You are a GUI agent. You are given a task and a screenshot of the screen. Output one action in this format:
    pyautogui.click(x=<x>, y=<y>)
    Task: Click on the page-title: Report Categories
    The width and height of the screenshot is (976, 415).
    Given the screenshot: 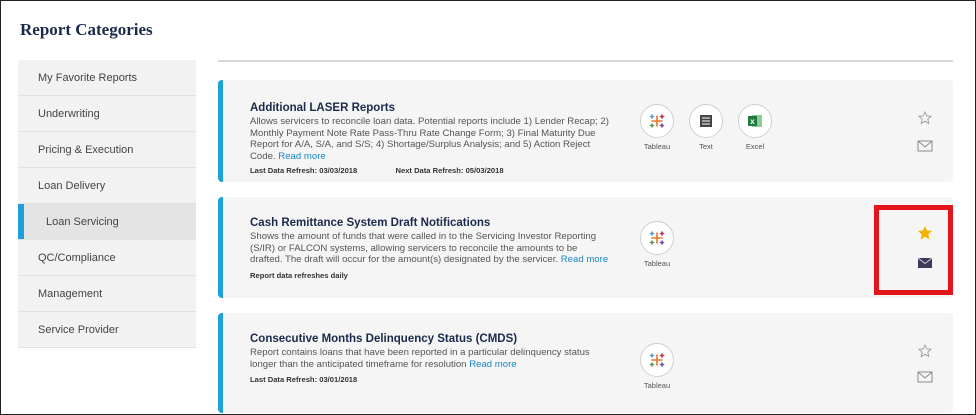 What is the action you would take?
    pyautogui.click(x=86, y=29)
    